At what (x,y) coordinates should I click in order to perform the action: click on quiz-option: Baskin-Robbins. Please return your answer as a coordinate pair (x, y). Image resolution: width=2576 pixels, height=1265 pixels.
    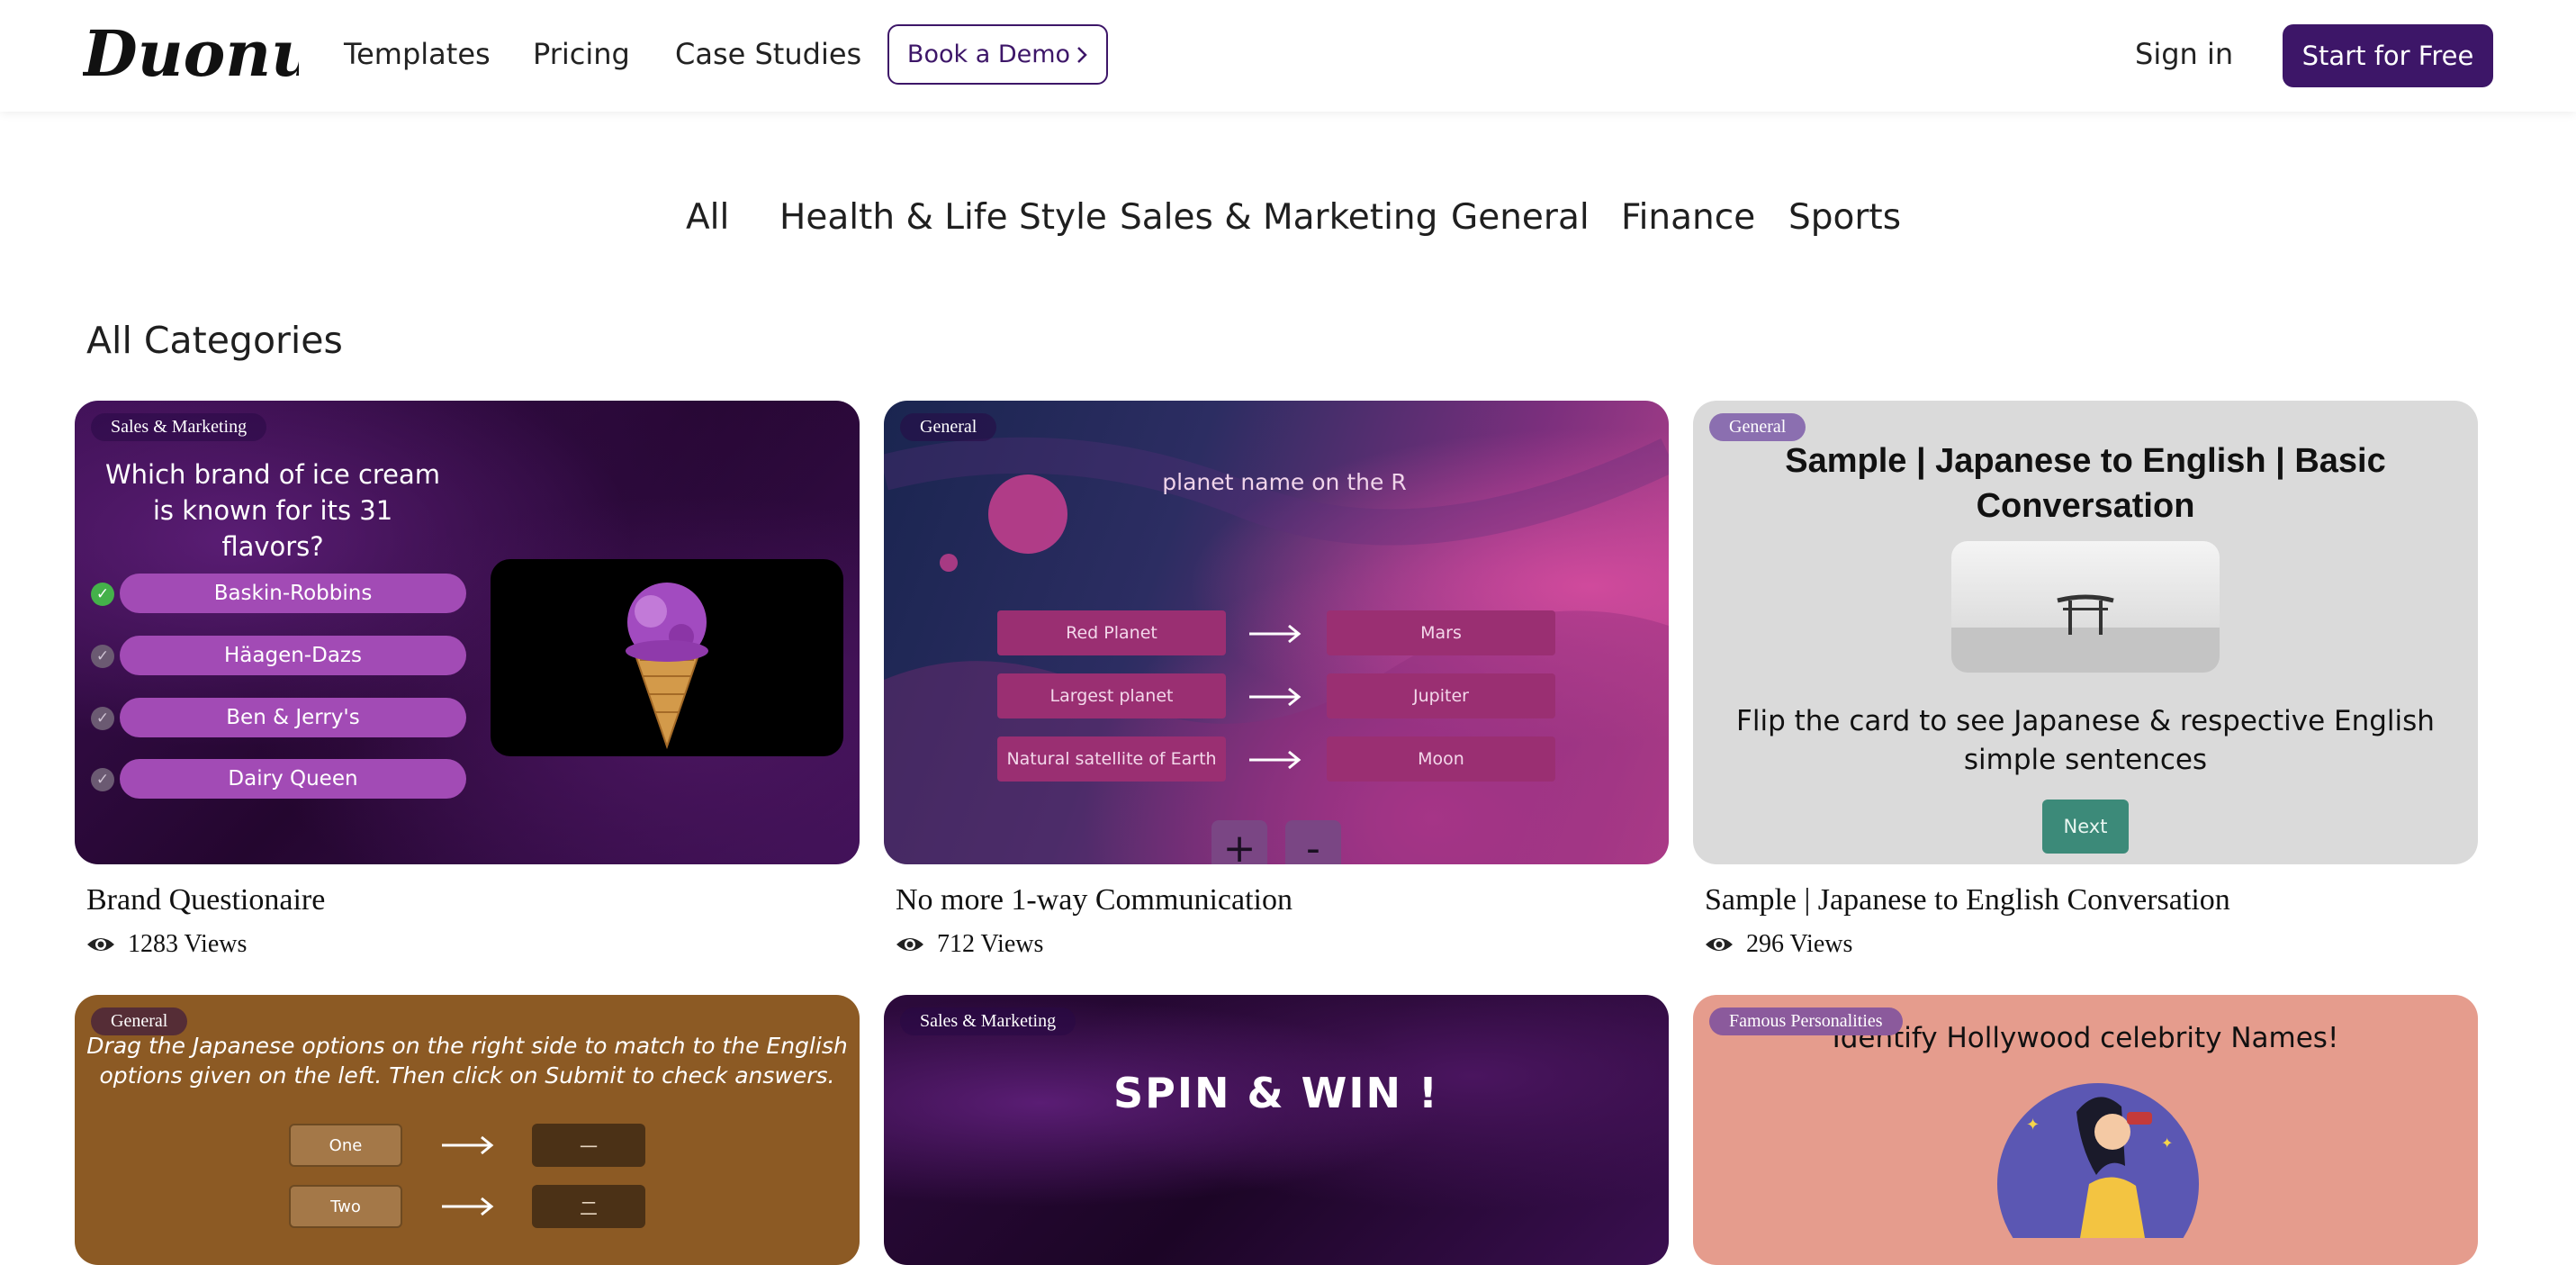
    Looking at the image, I should click on (293, 593).